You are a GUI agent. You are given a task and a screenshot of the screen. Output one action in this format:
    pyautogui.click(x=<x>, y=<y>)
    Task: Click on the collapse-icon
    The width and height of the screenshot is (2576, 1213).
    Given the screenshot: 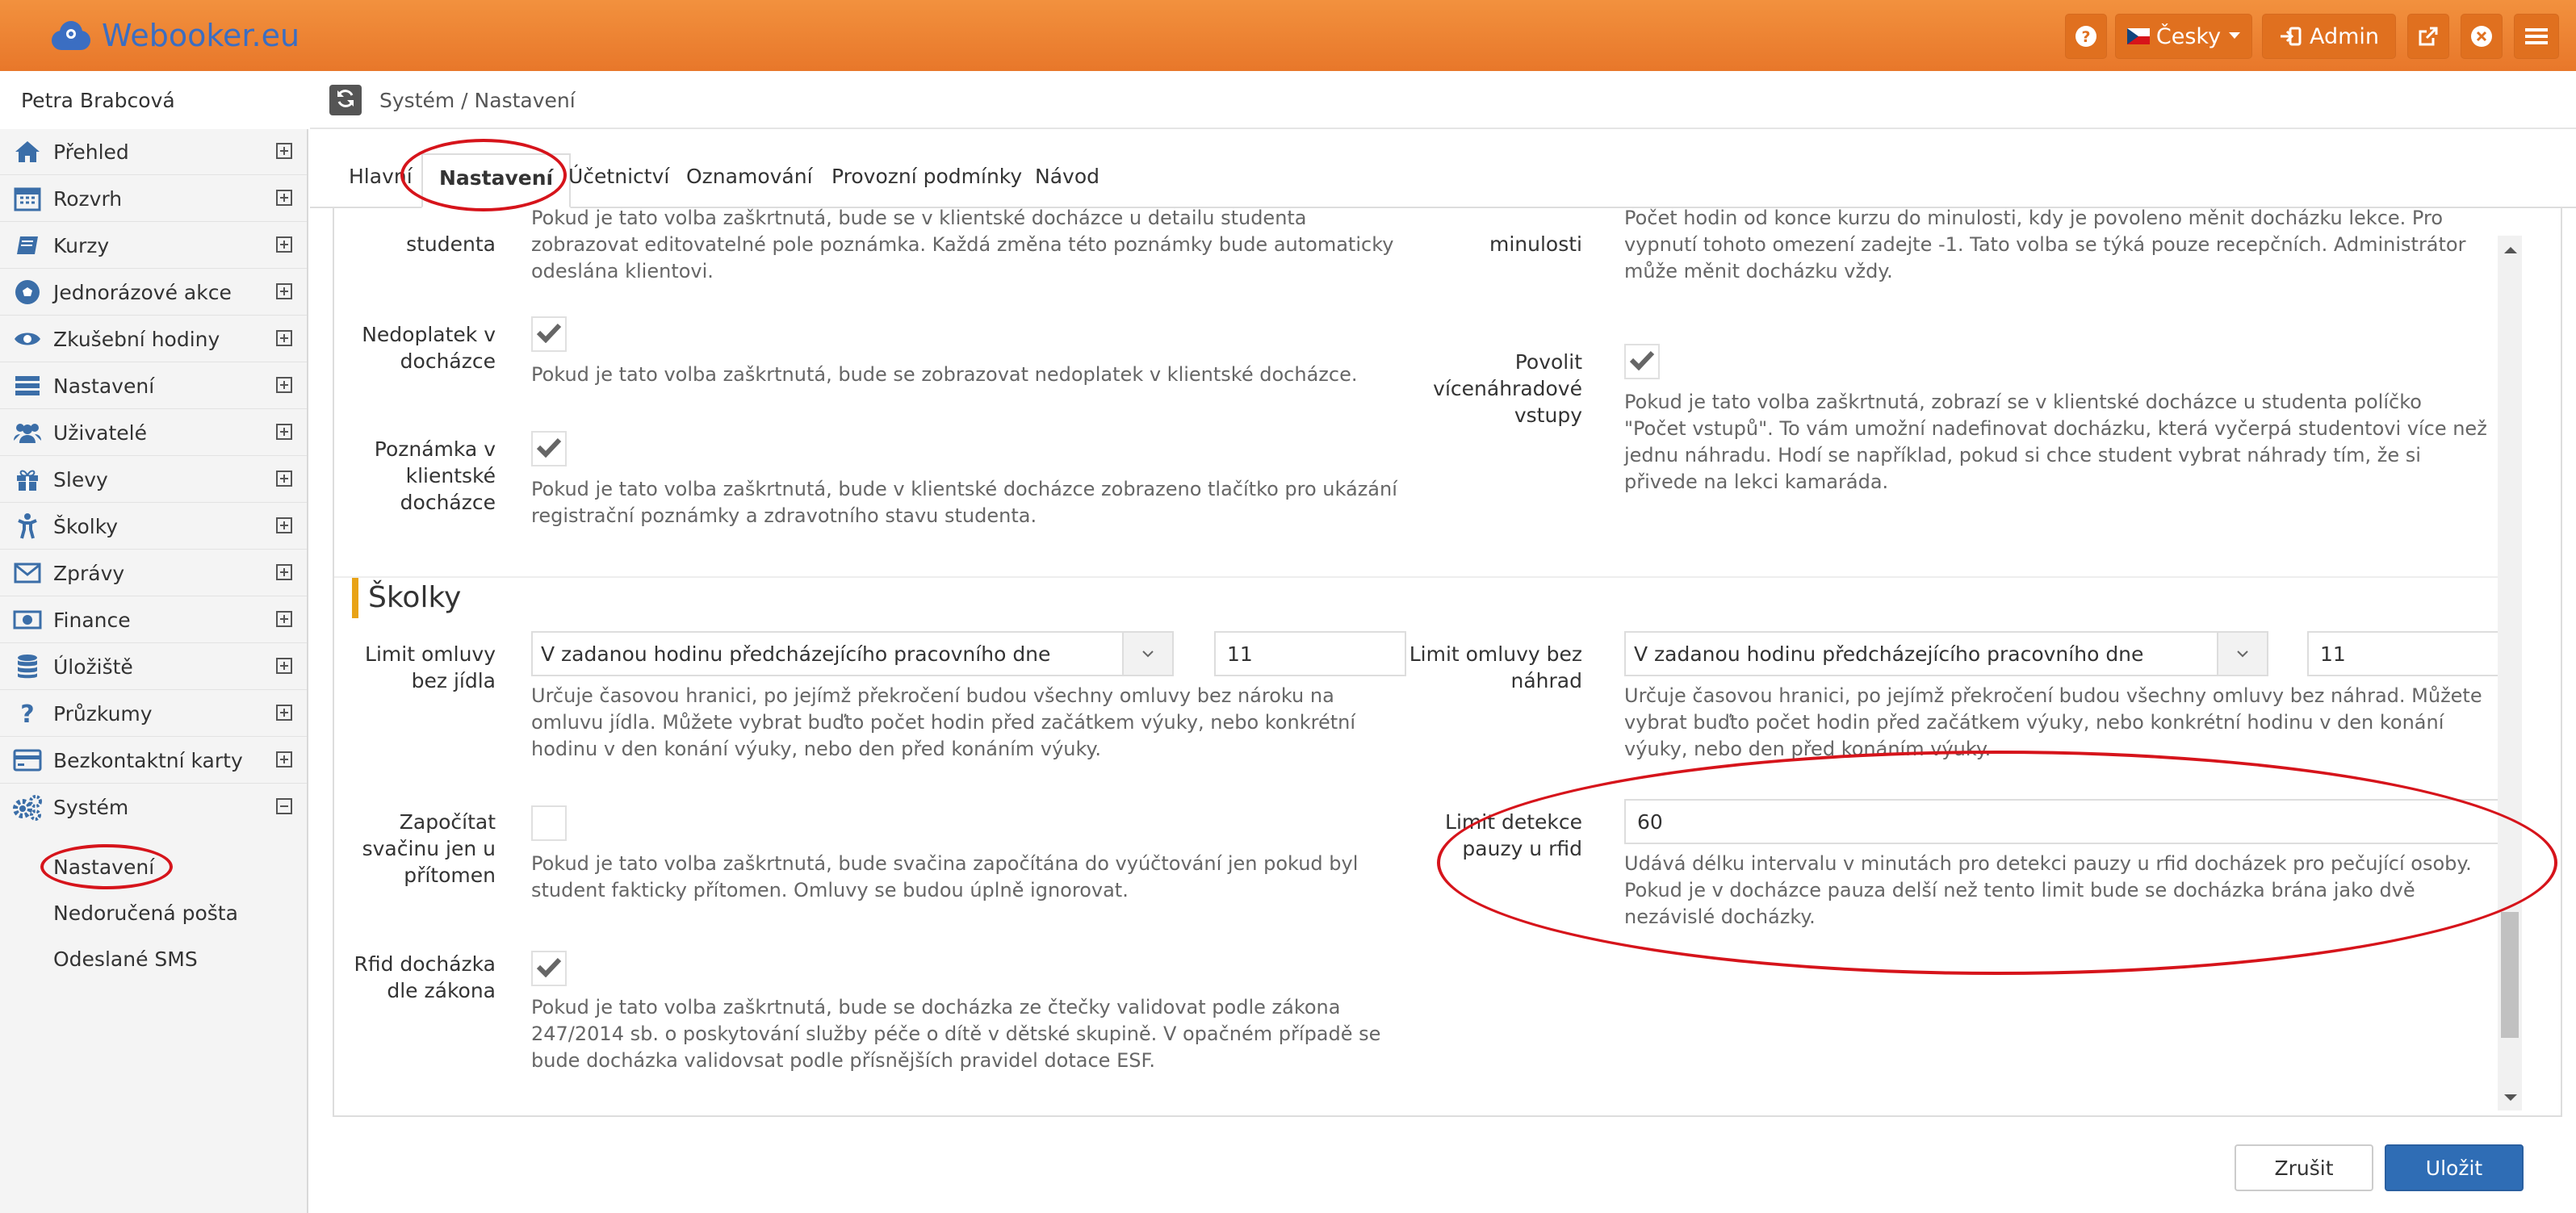 What is the action you would take?
    pyautogui.click(x=284, y=806)
    